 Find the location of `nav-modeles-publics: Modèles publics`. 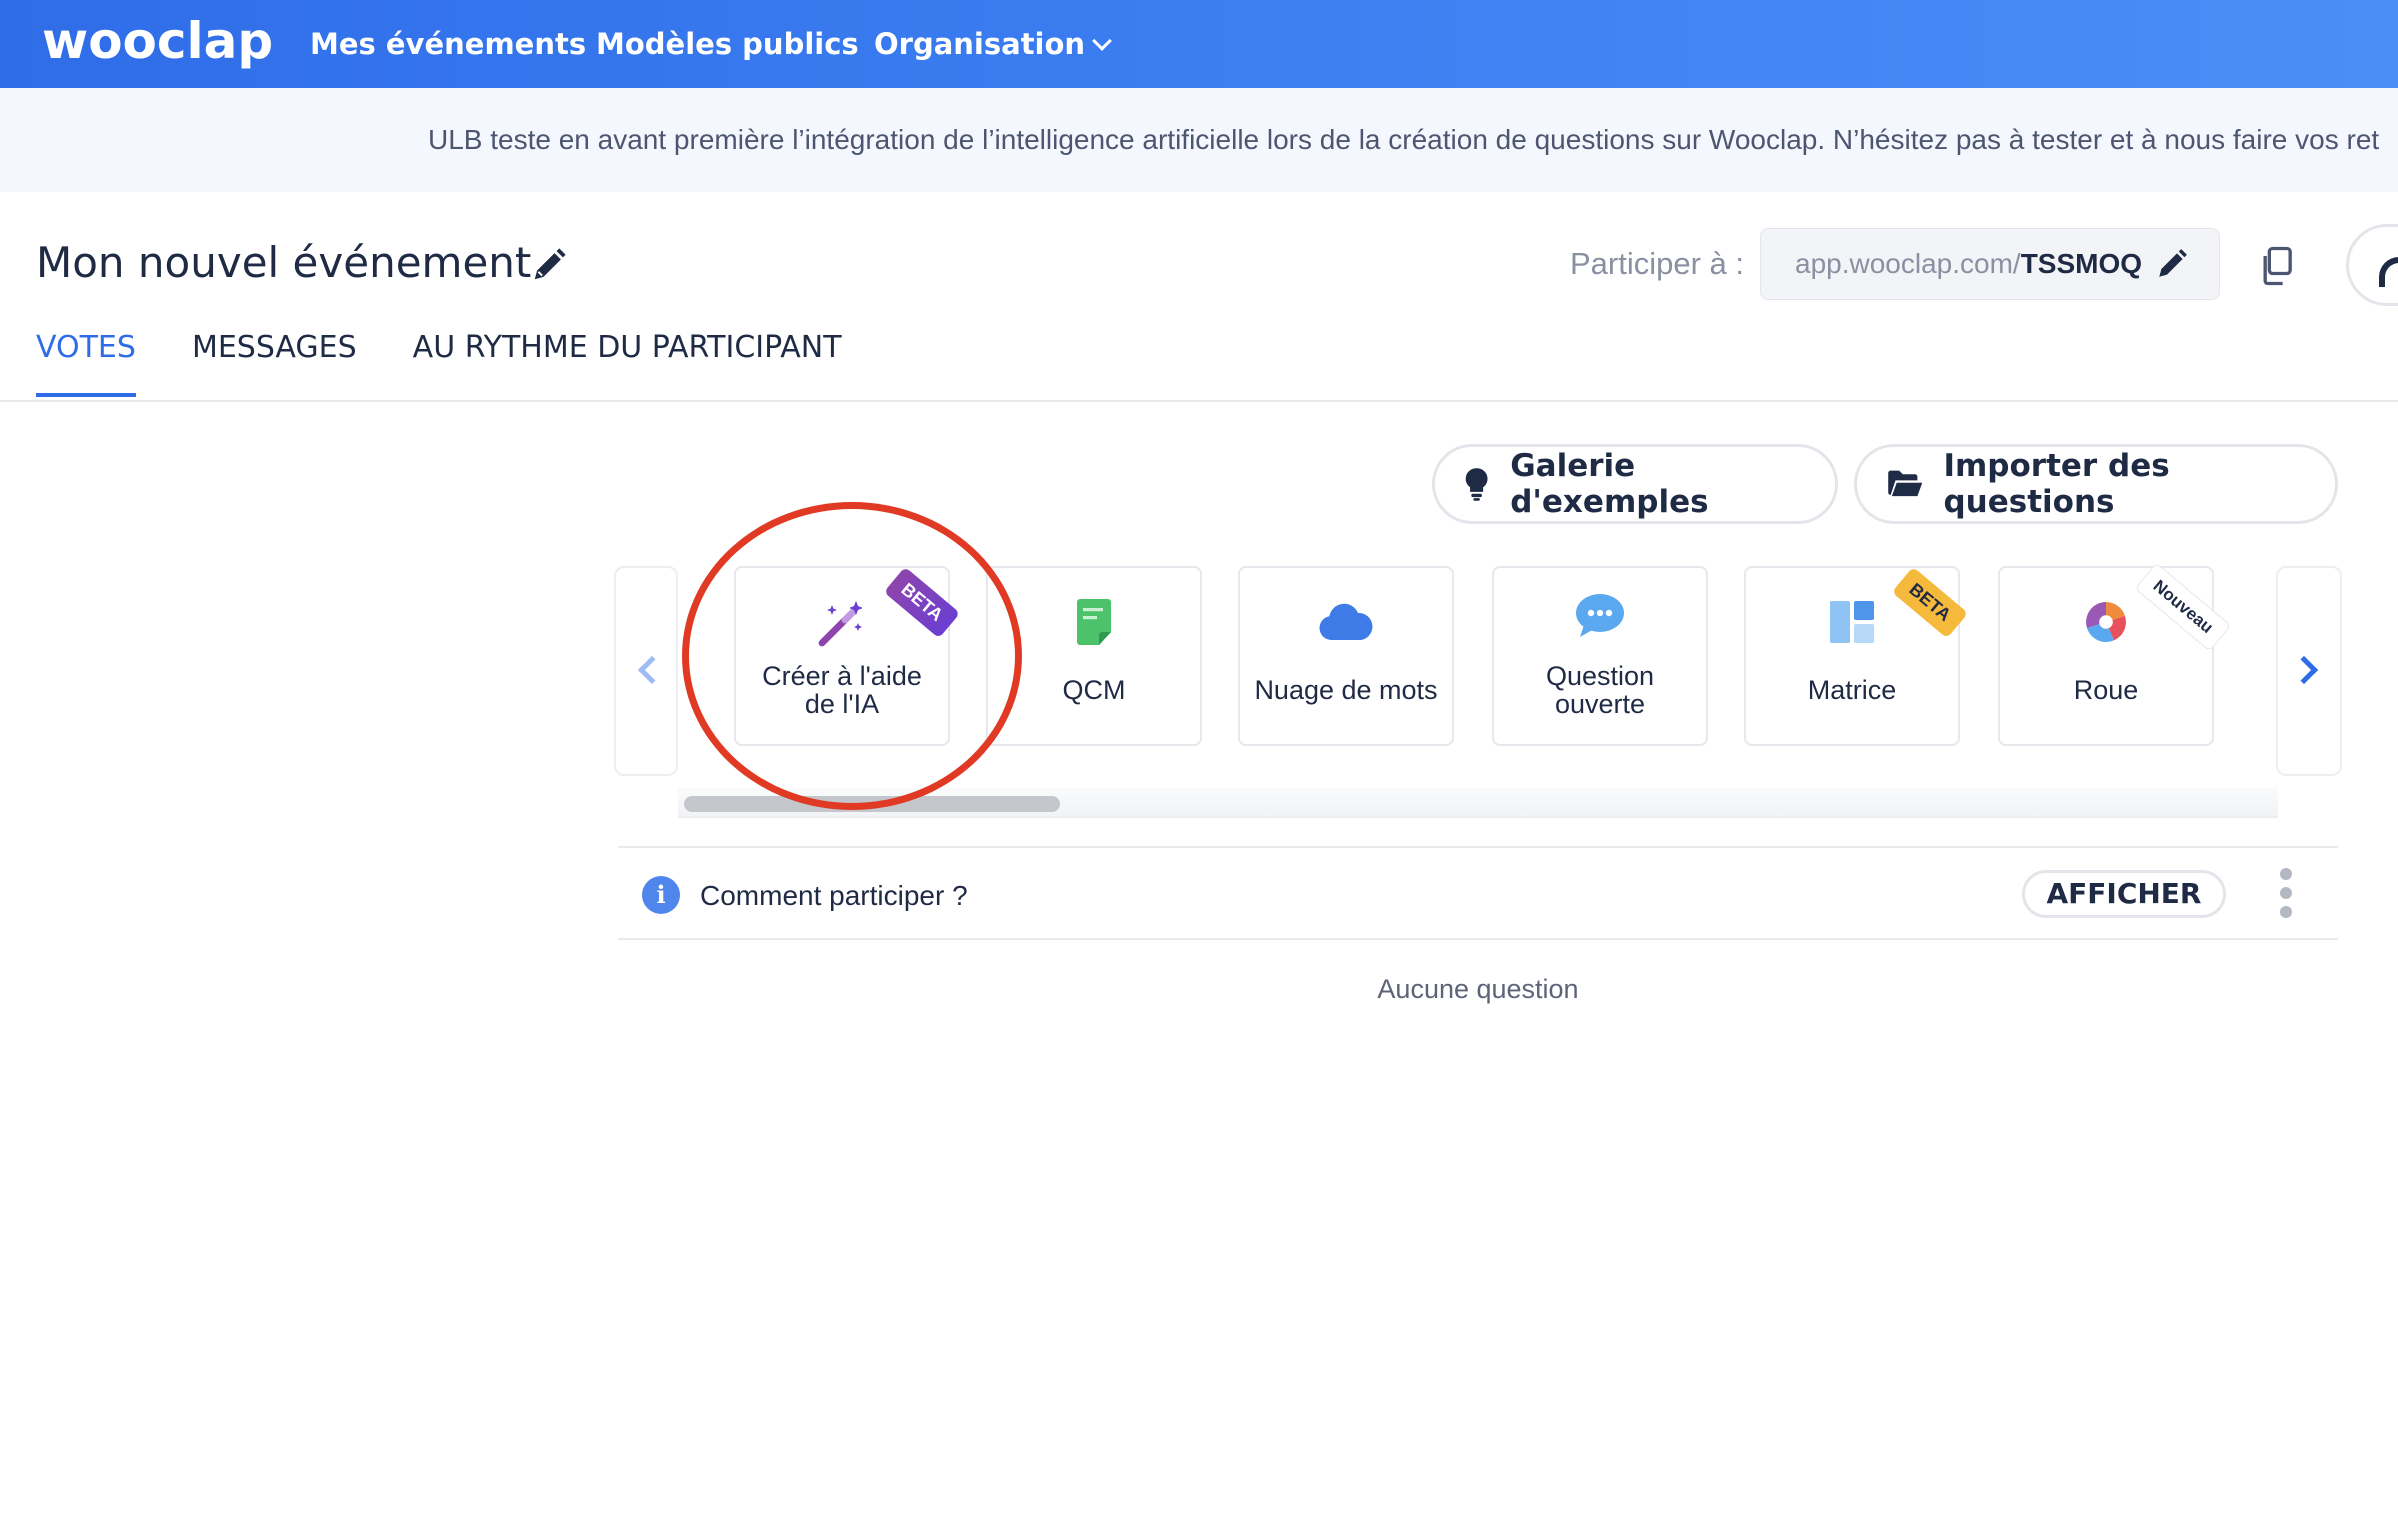

nav-modeles-publics: Modèles publics is located at coordinates (727, 44).